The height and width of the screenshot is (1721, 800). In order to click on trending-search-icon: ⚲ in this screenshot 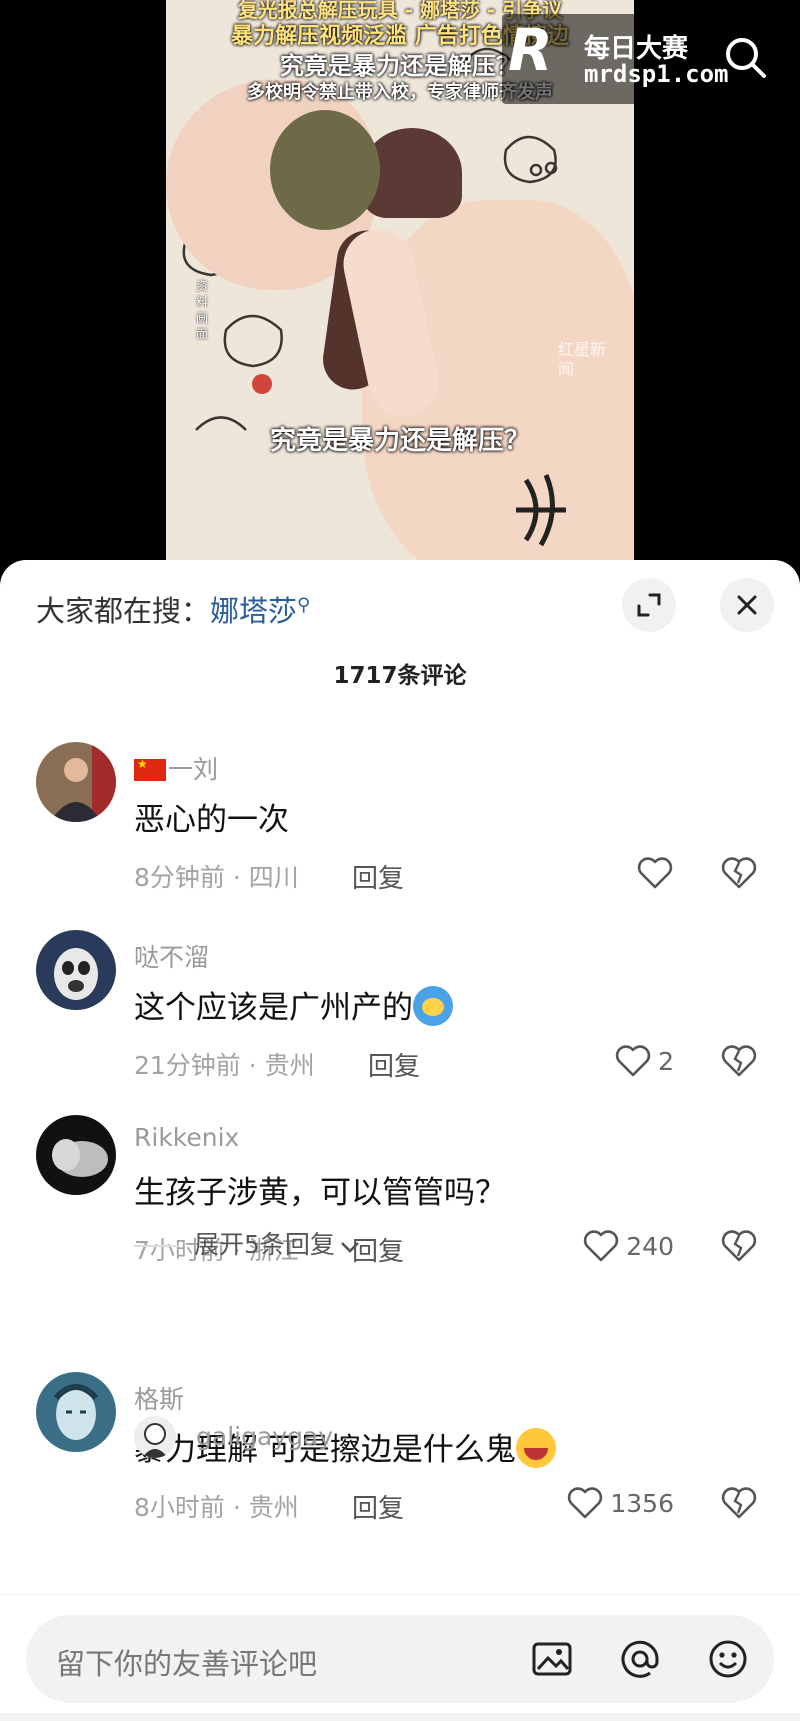, I will do `click(304, 605)`.